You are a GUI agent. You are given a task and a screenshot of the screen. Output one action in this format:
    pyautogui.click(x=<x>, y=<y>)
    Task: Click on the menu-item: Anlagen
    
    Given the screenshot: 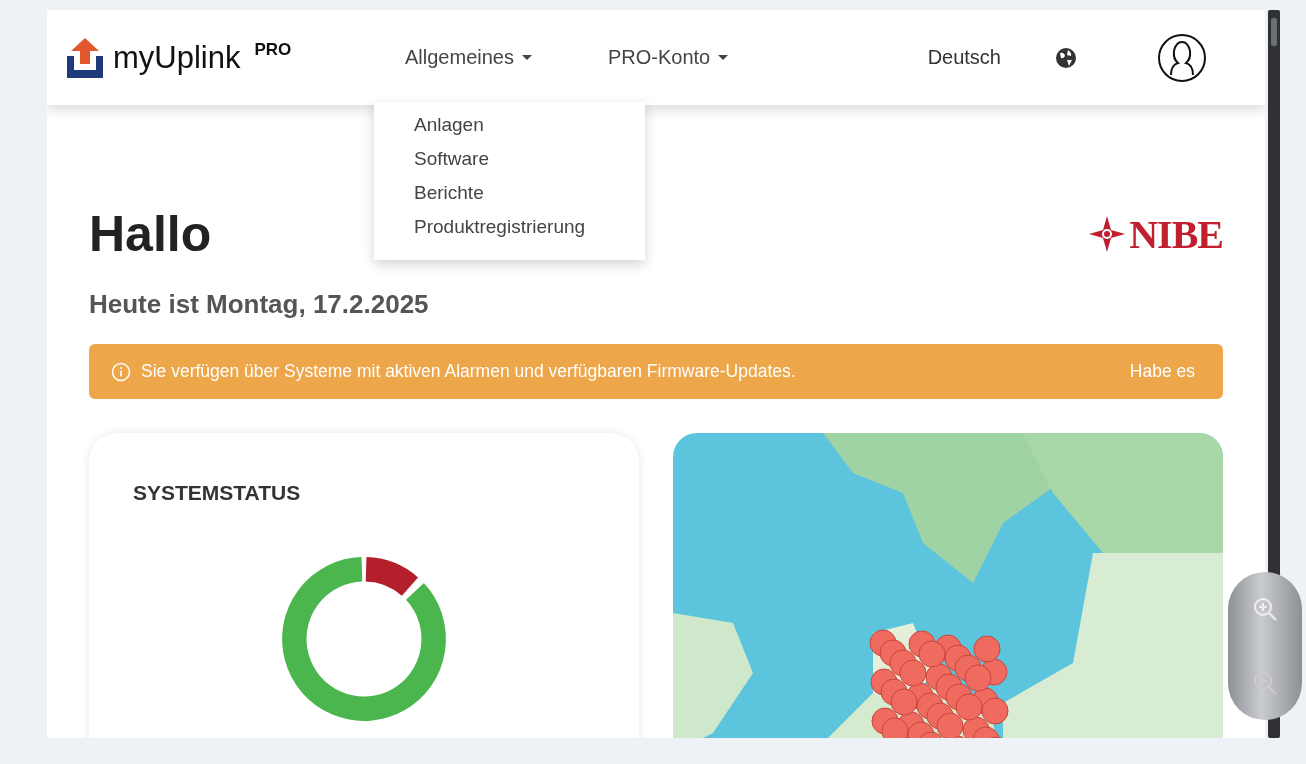 What is the action you would take?
    pyautogui.click(x=509, y=127)
    